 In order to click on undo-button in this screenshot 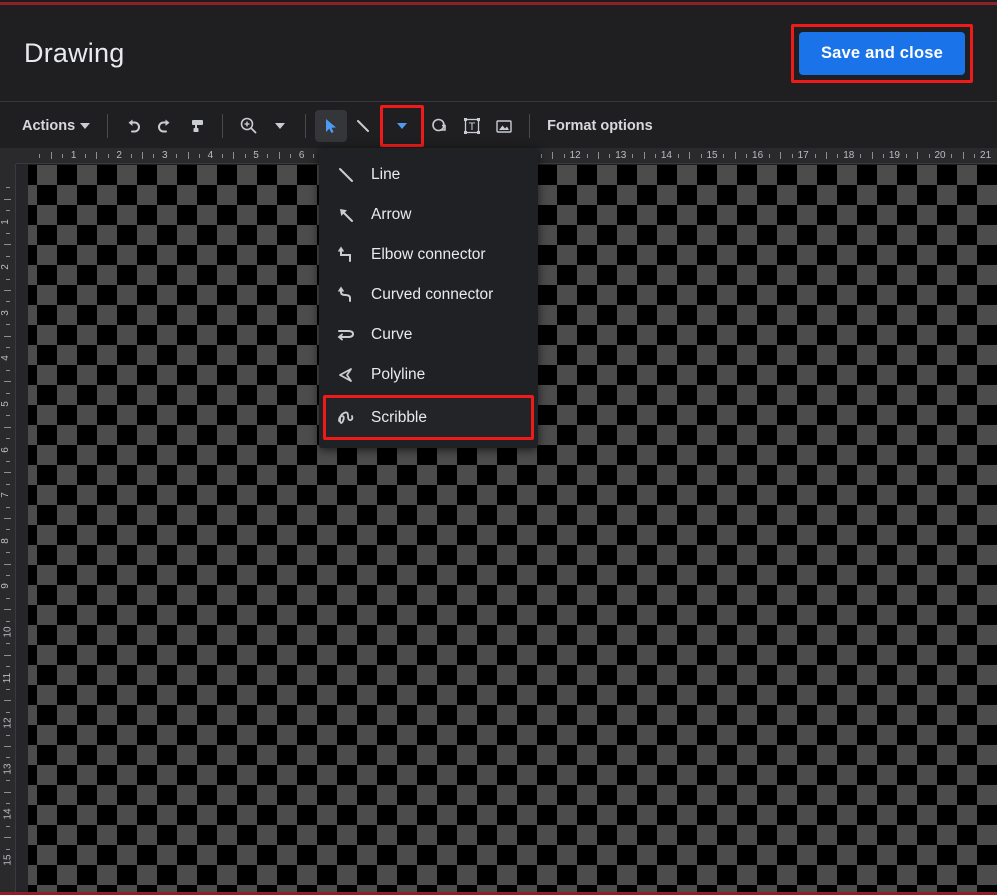, I will do `click(133, 126)`.